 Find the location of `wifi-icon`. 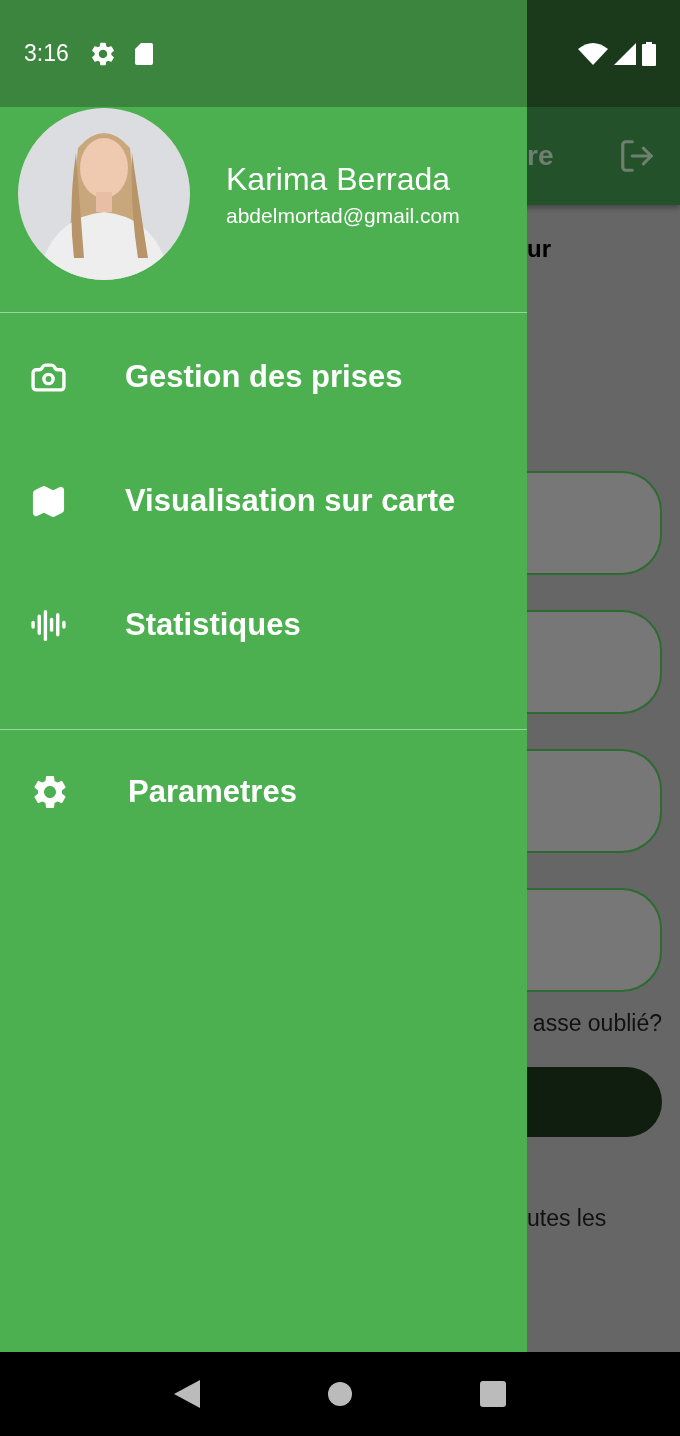

wifi-icon is located at coordinates (593, 53).